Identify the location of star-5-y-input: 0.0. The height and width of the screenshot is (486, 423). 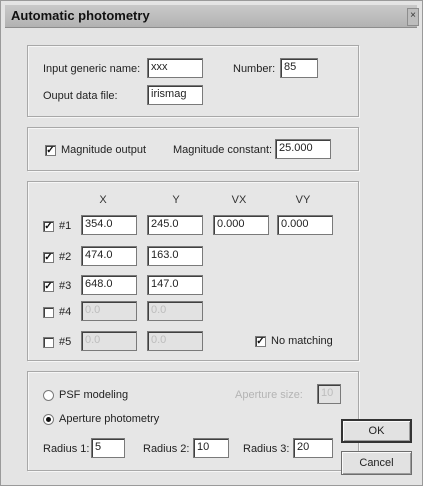
(175, 341).